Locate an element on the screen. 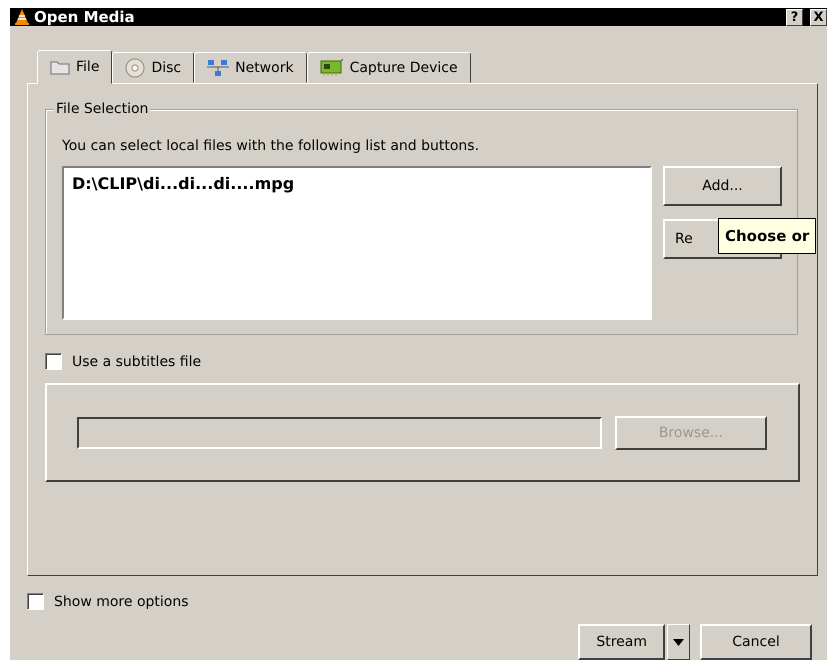 Image resolution: width=827 pixels, height=660 pixels. window-title: Open Media is located at coordinates (85, 17).